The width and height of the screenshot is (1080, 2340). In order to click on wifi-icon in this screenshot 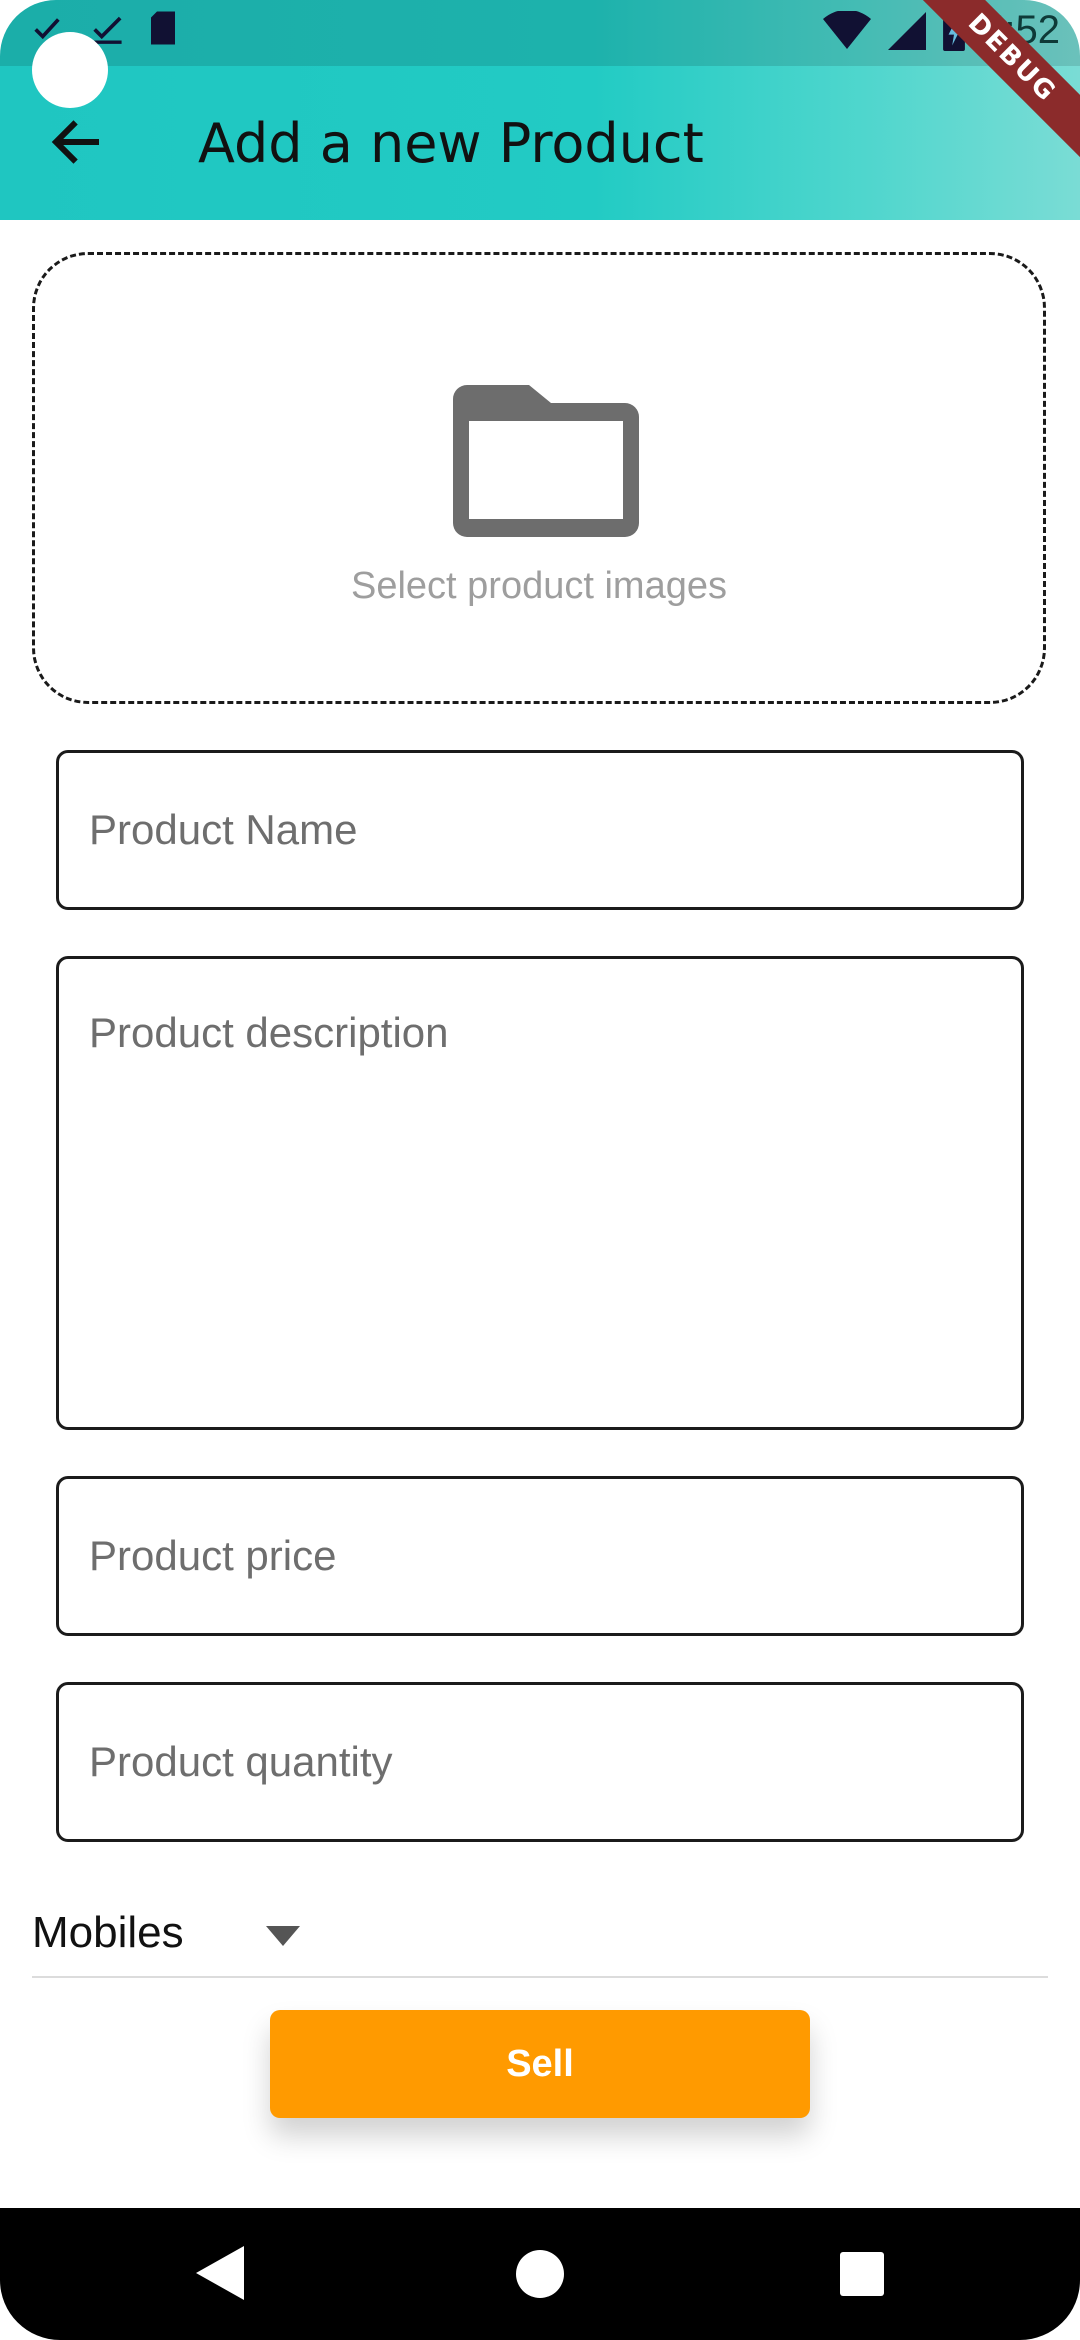, I will do `click(847, 29)`.